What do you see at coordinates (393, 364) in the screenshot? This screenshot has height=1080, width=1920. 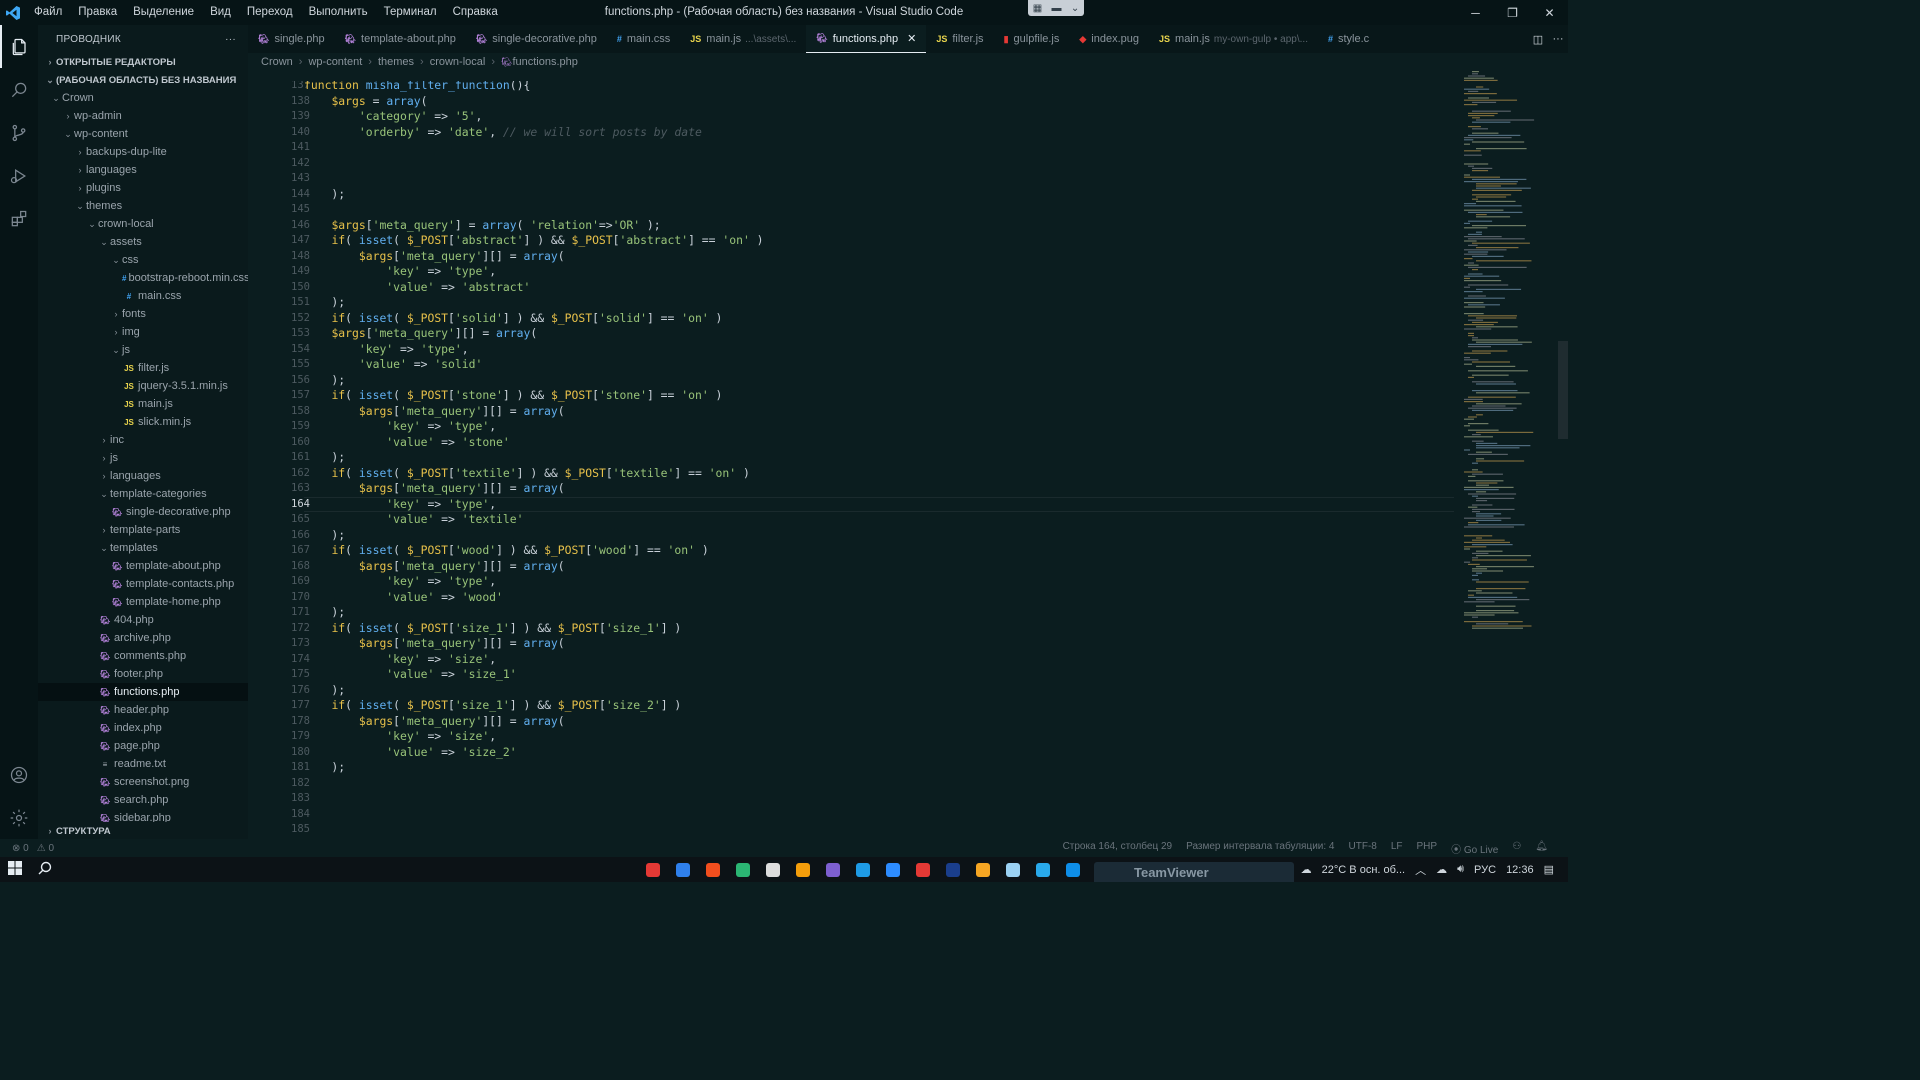 I see `code-line: 'value' => 'solid'` at bounding box center [393, 364].